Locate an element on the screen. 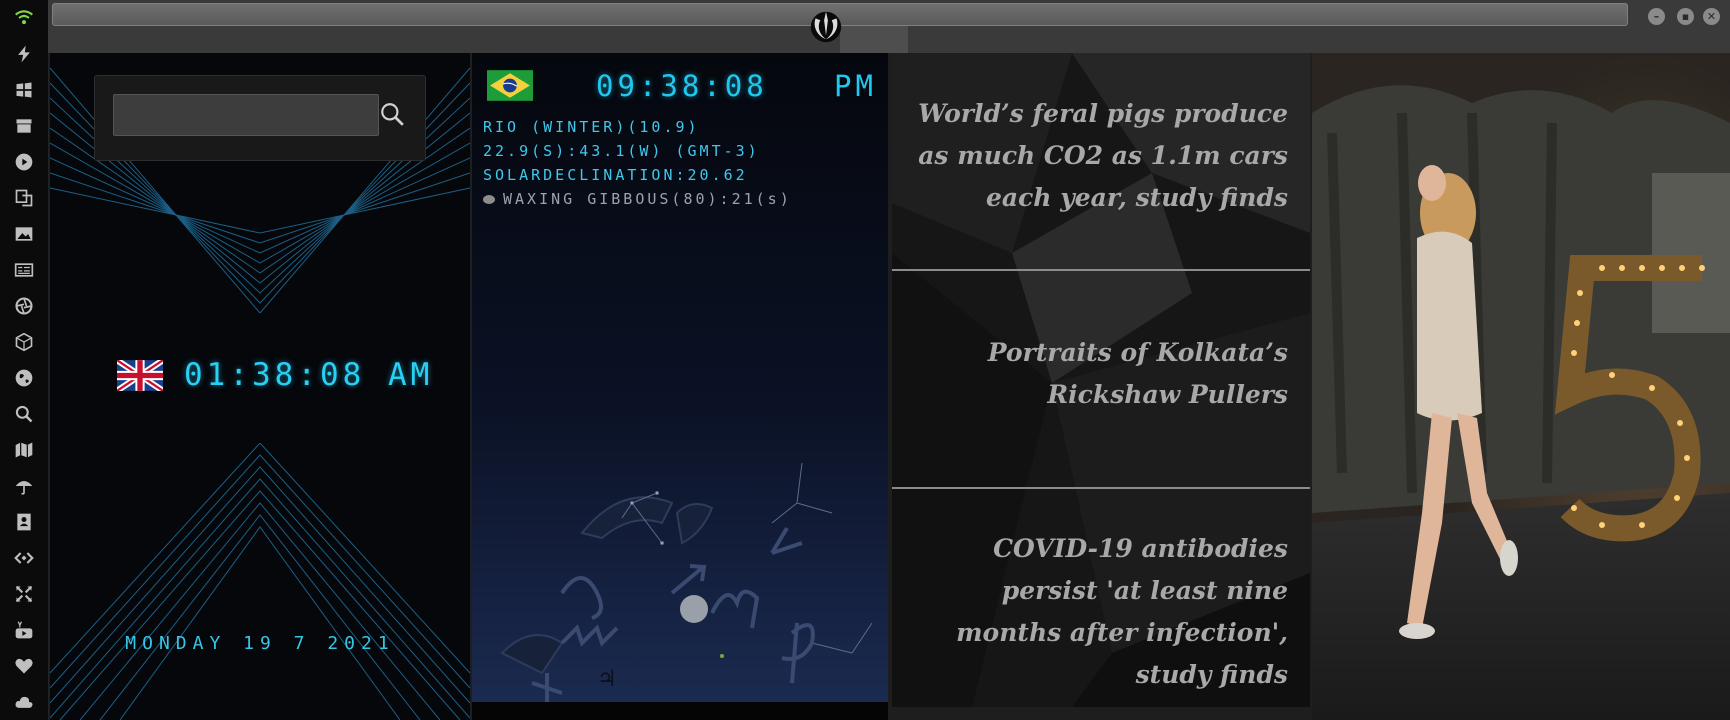  search-input is located at coordinates (246, 115).